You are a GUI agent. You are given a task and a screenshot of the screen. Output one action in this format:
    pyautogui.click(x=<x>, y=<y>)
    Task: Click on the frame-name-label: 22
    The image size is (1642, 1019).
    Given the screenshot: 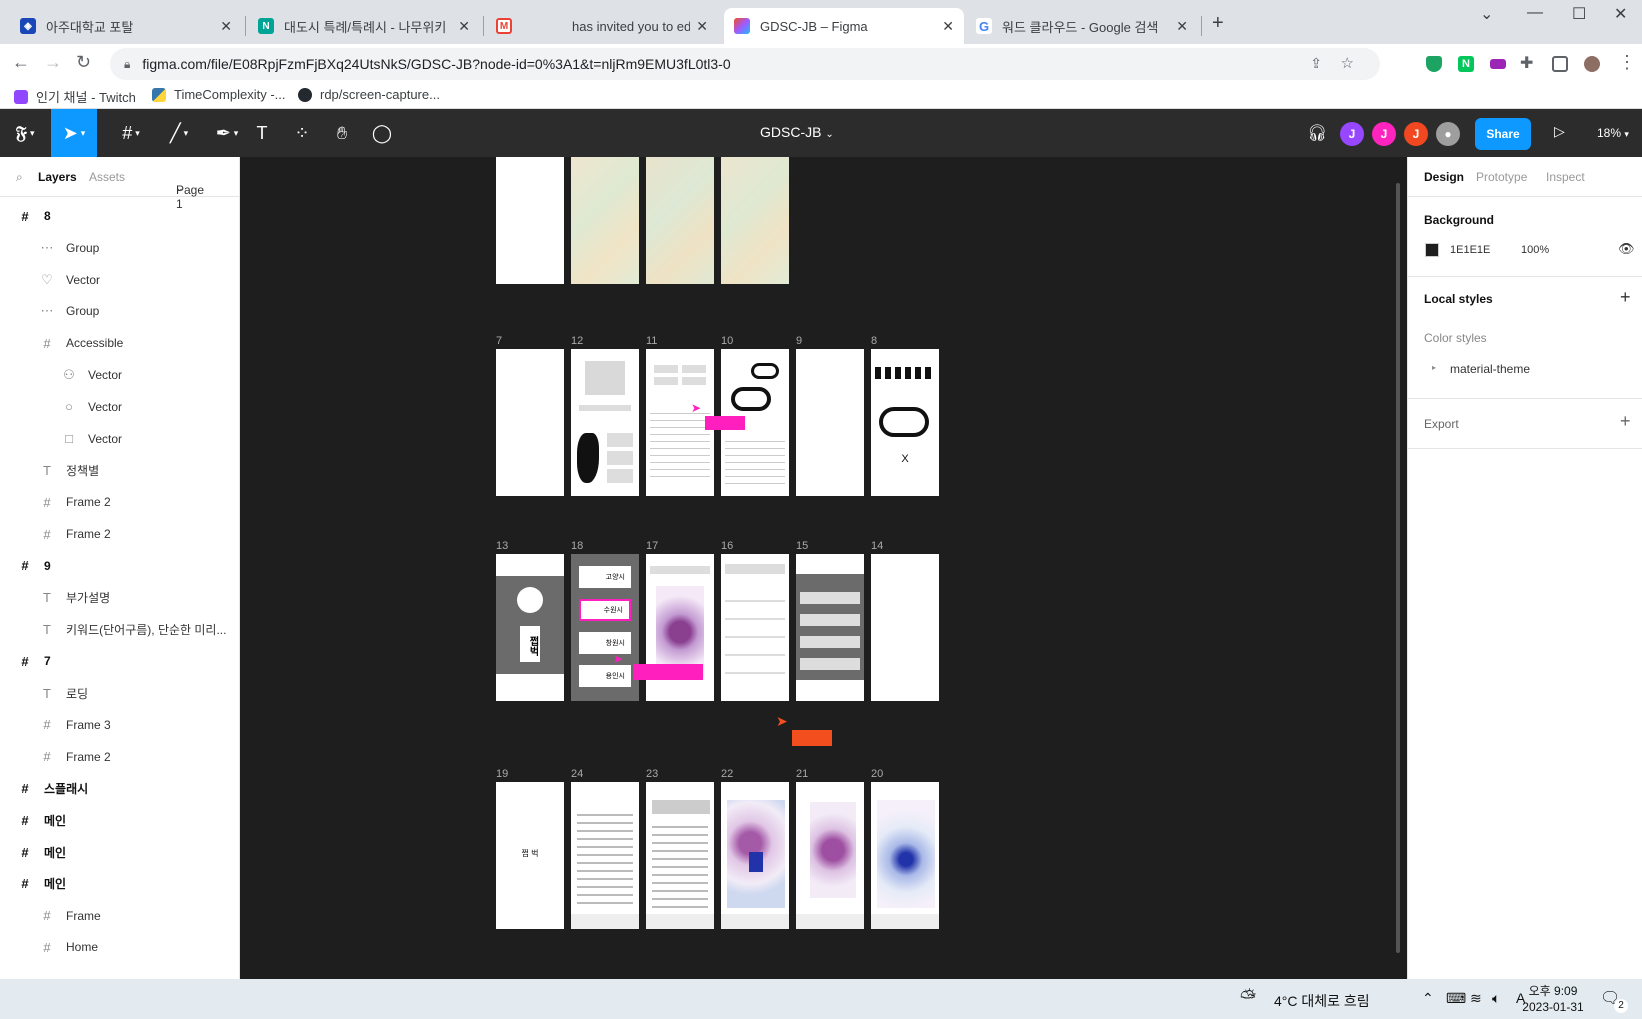 What is the action you would take?
    pyautogui.click(x=727, y=774)
    